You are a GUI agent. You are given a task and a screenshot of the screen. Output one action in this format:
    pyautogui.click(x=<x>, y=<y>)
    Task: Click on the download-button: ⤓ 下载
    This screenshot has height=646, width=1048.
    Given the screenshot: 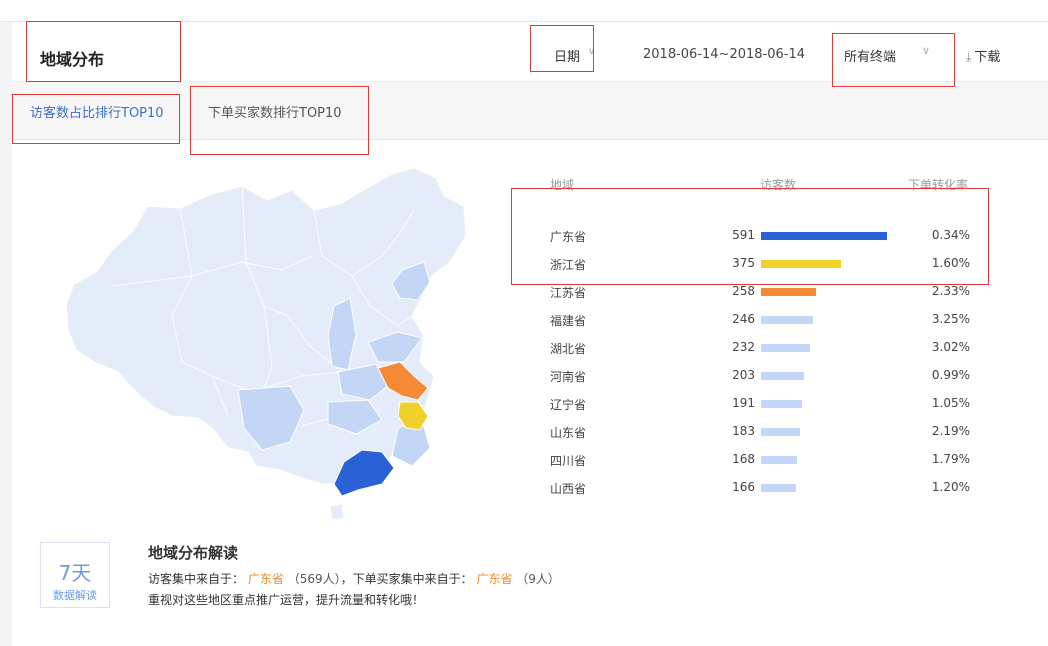 What is the action you would take?
    pyautogui.click(x=983, y=55)
    